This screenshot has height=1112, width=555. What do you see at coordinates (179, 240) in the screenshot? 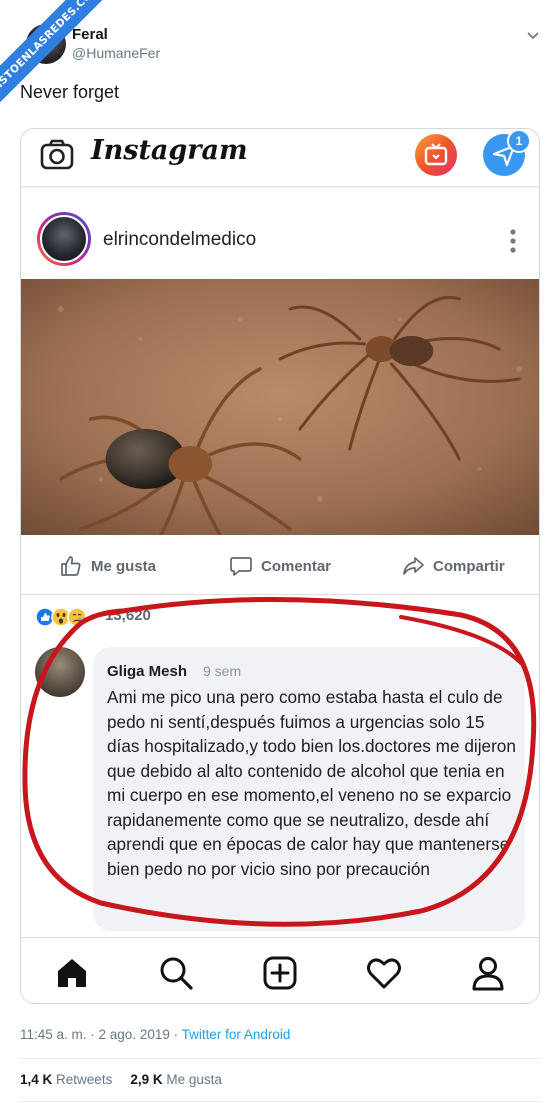
I see `post-username: elrincondelmedico` at bounding box center [179, 240].